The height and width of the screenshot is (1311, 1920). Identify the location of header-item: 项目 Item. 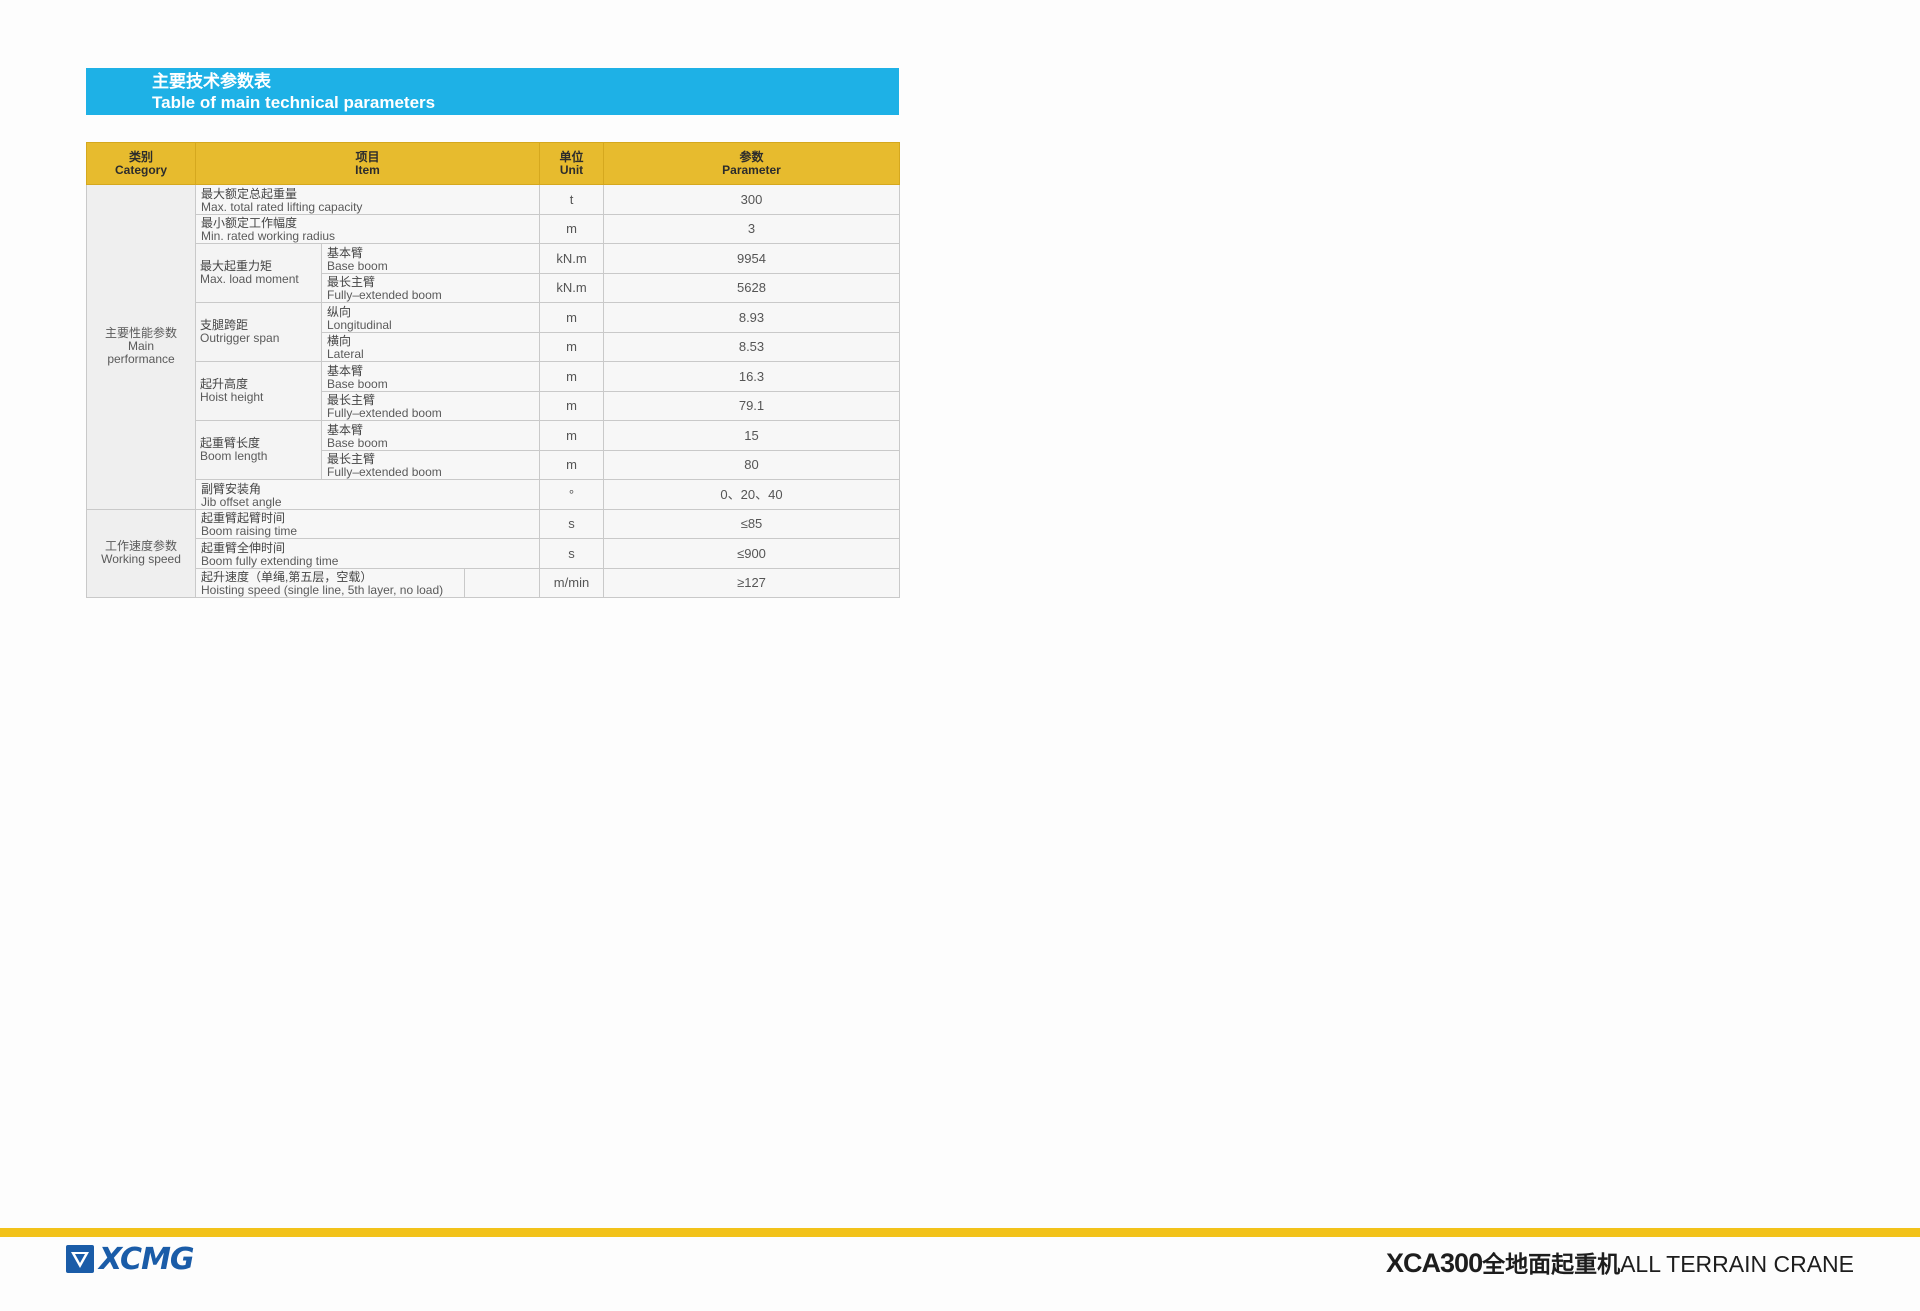
(367, 163).